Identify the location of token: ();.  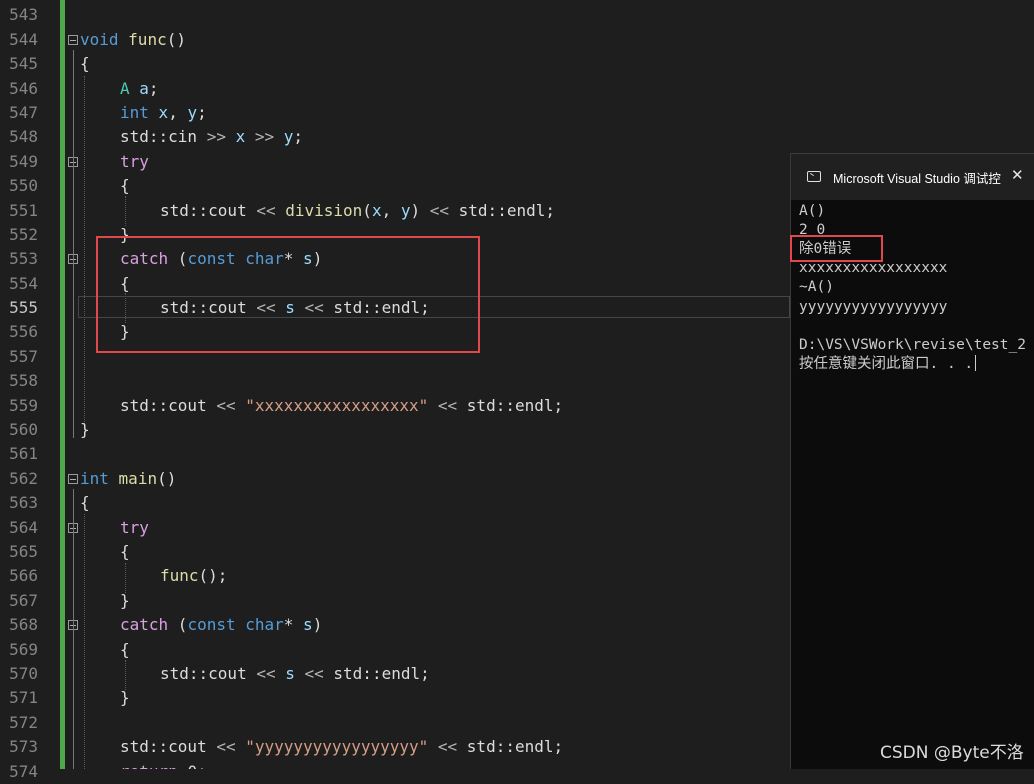
(213, 575).